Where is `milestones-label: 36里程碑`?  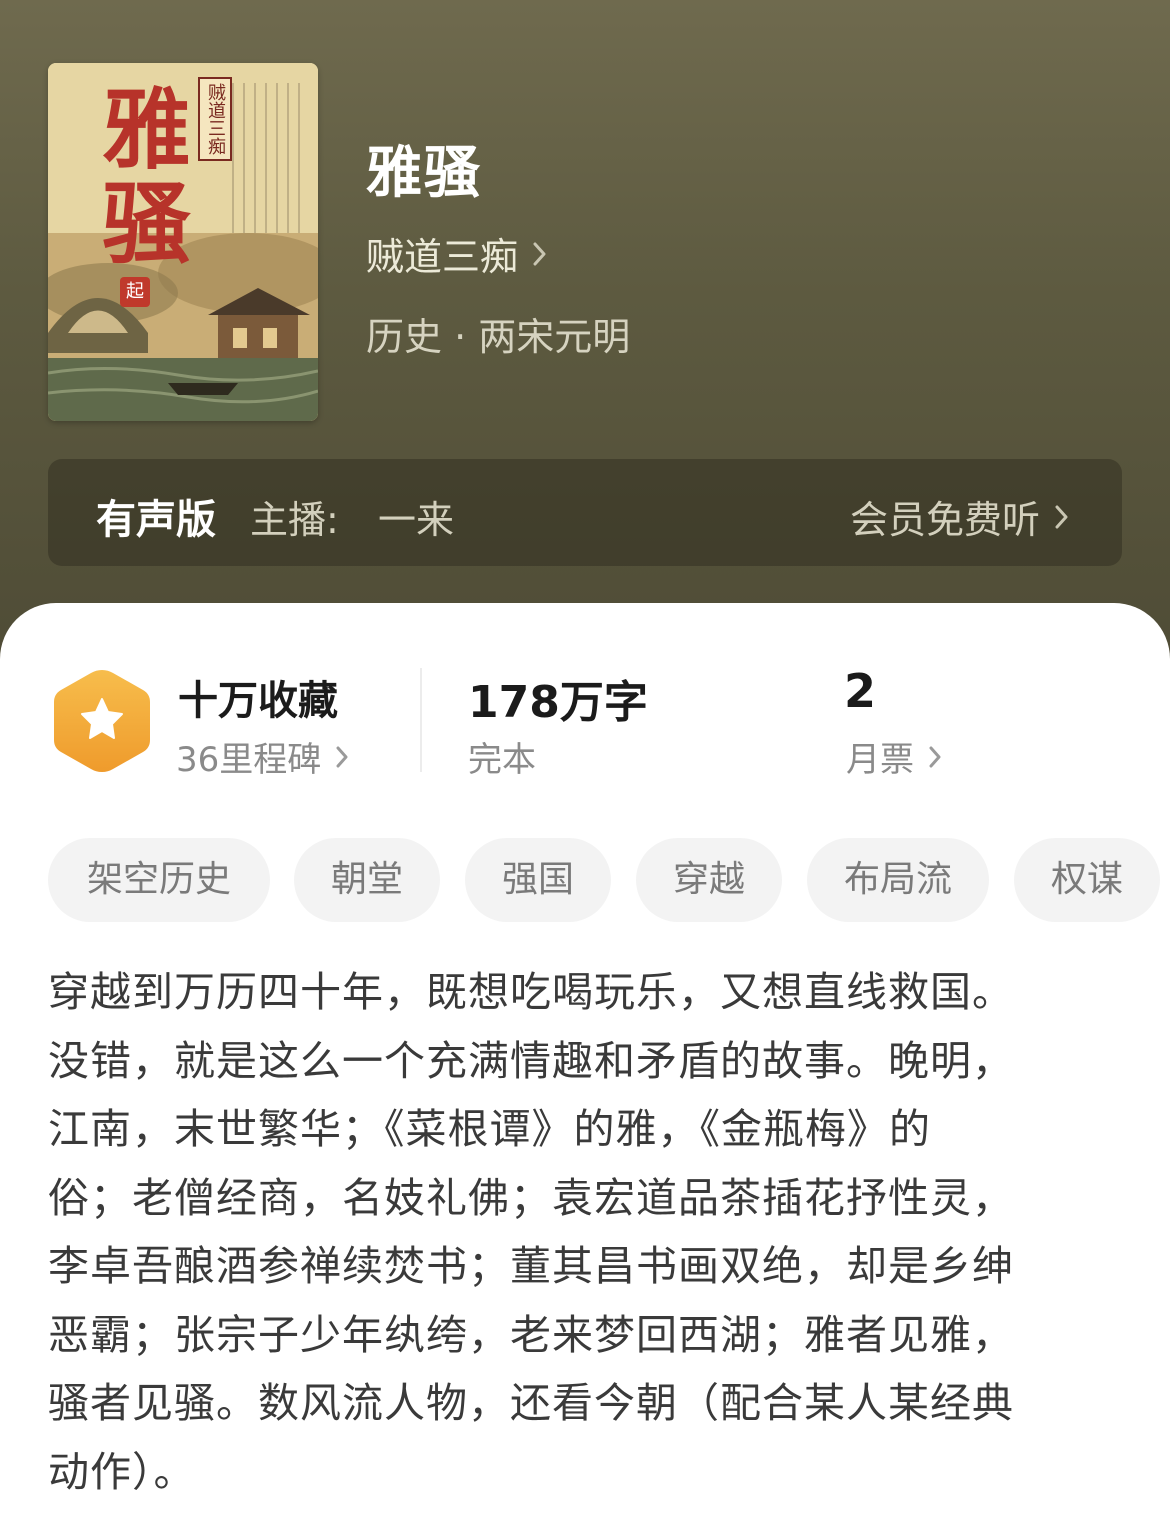 milestones-label: 36里程碑 is located at coordinates (249, 760).